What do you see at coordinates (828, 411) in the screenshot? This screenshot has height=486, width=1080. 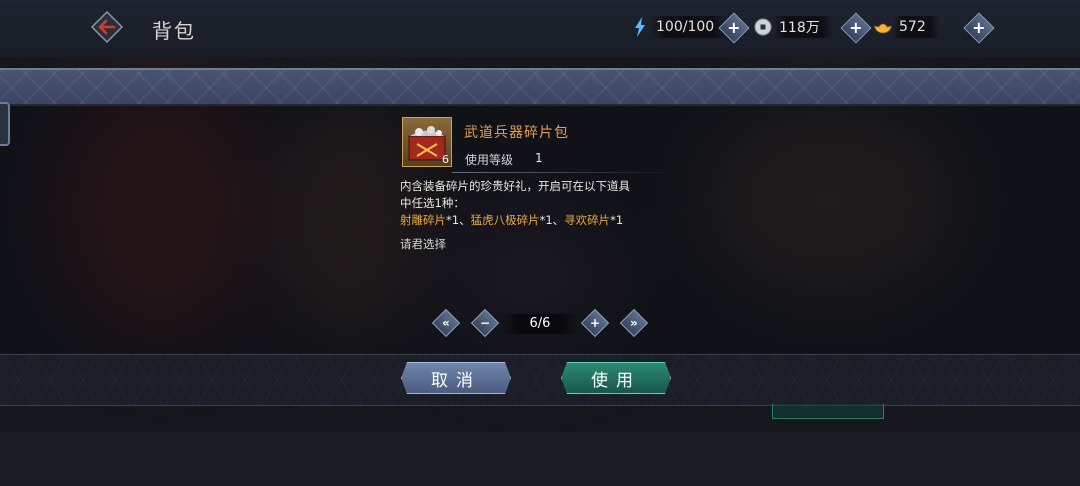 I see `background-button` at bounding box center [828, 411].